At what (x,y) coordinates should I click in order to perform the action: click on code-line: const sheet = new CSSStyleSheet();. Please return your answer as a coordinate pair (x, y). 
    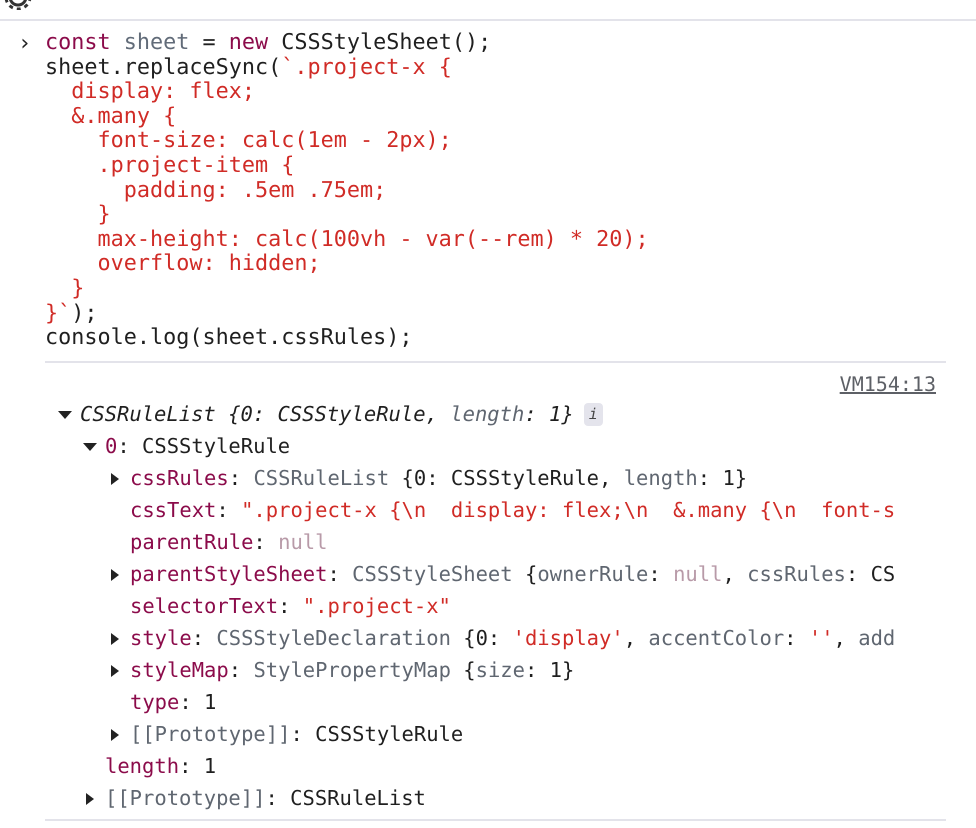
    Looking at the image, I should click on (268, 43).